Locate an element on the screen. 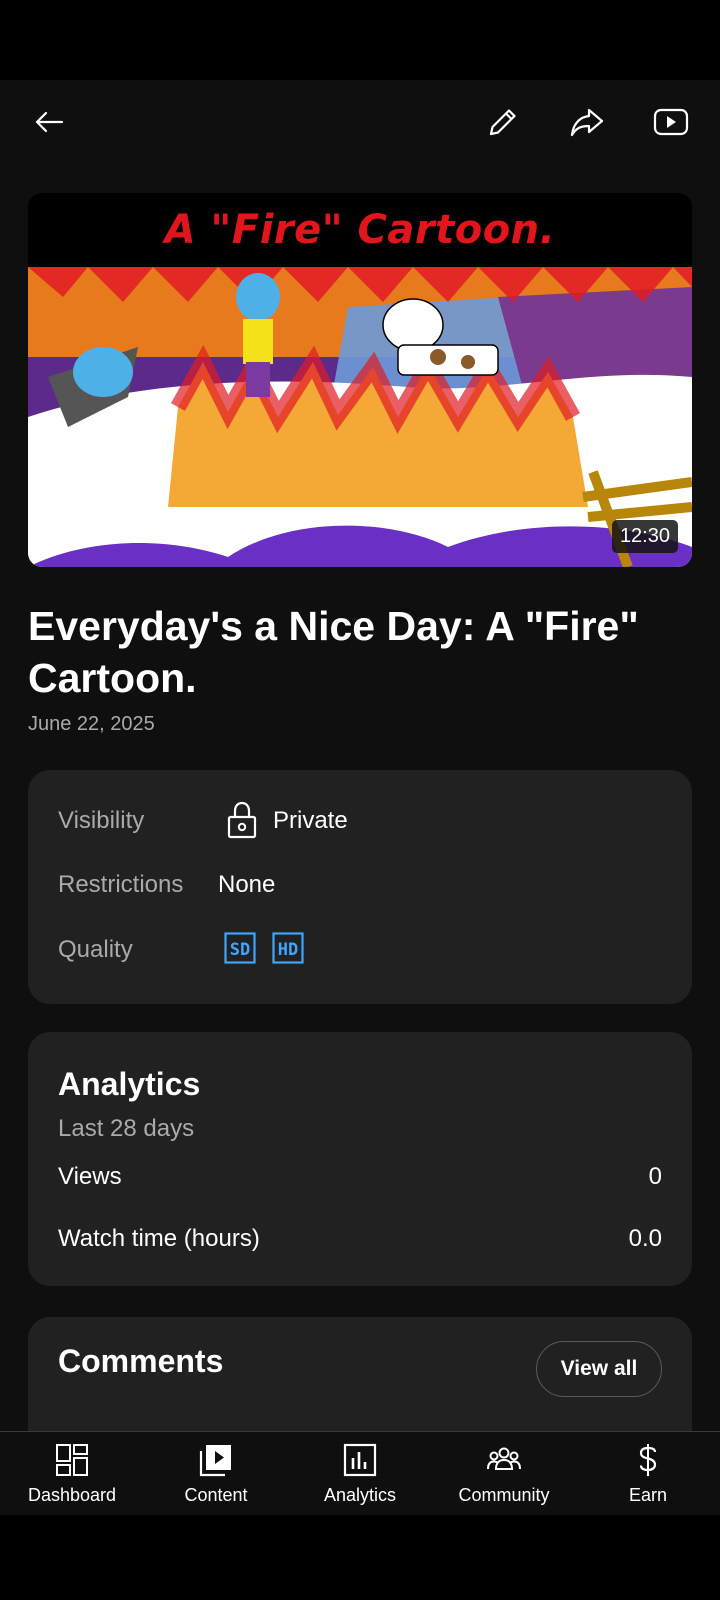 The width and height of the screenshot is (720, 1600). restrictions-label: Restrictions is located at coordinates (121, 884).